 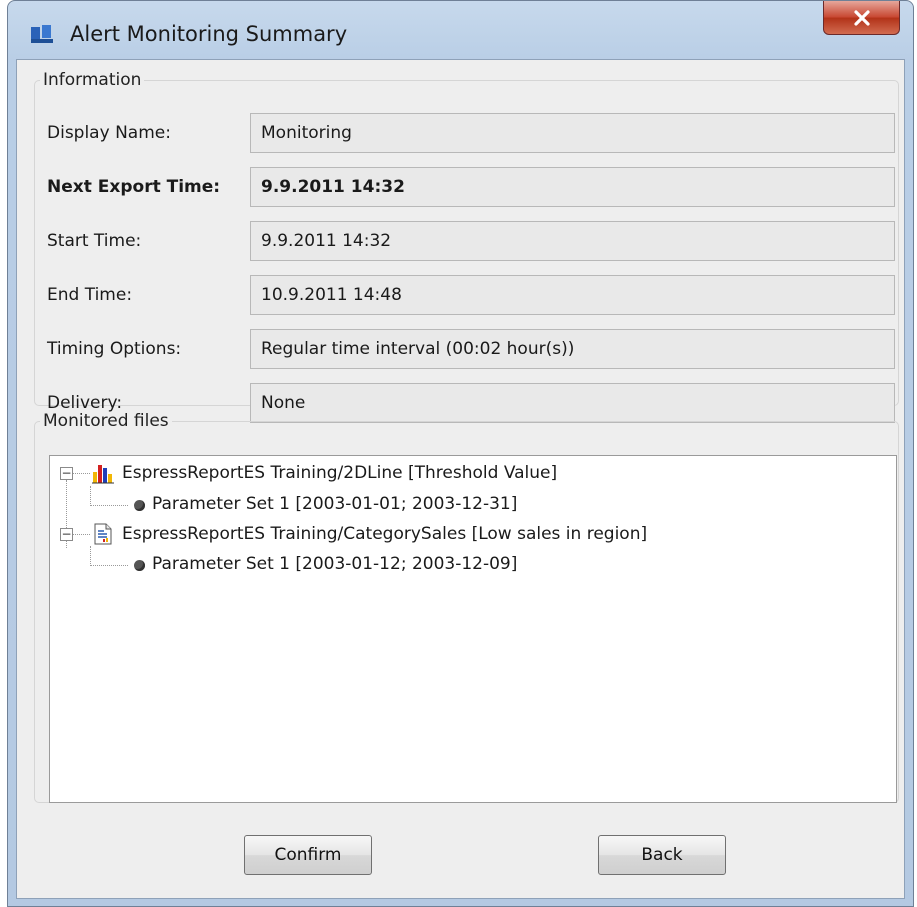 I want to click on tree-leaf-parameter-set: Parameter Set 1 [2003-01-01; 2003-12-31], so click(x=470, y=505).